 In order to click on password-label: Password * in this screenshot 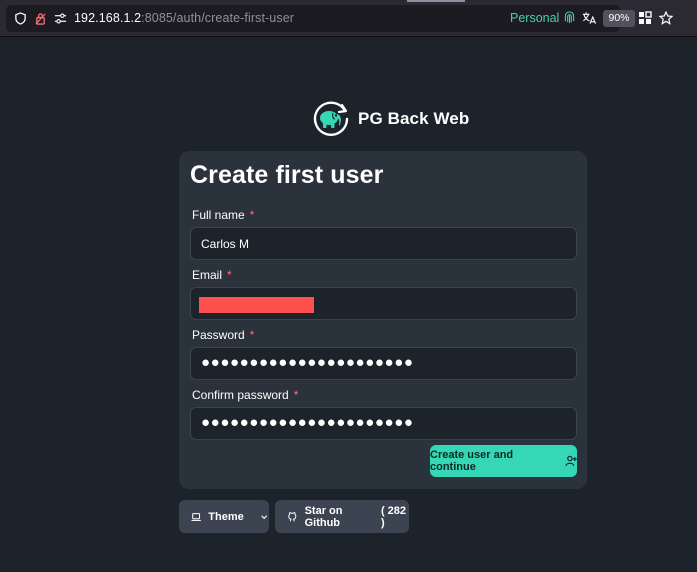, I will do `click(223, 335)`.